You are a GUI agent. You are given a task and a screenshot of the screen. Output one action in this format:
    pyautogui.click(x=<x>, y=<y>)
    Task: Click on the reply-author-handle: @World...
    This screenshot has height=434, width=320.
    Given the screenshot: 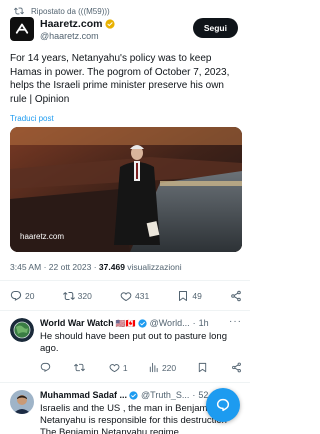 What is the action you would take?
    pyautogui.click(x=170, y=323)
    